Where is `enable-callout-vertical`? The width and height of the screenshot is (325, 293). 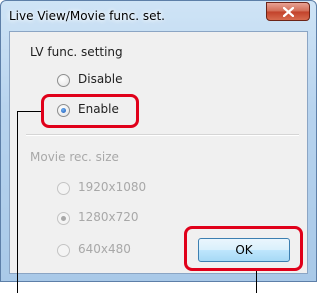 enable-callout-vertical is located at coordinates (17, 202).